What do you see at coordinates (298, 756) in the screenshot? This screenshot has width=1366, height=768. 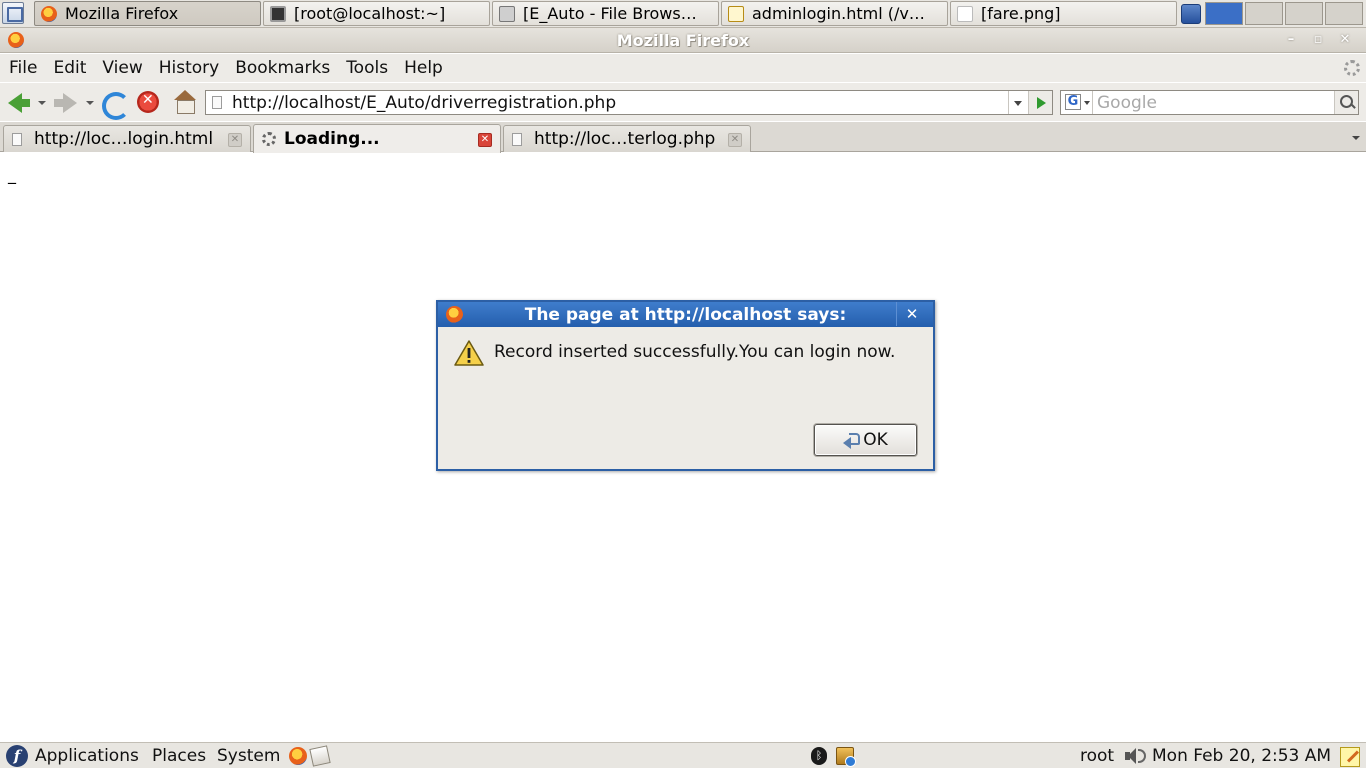 I see `firefox-launcher-icon` at bounding box center [298, 756].